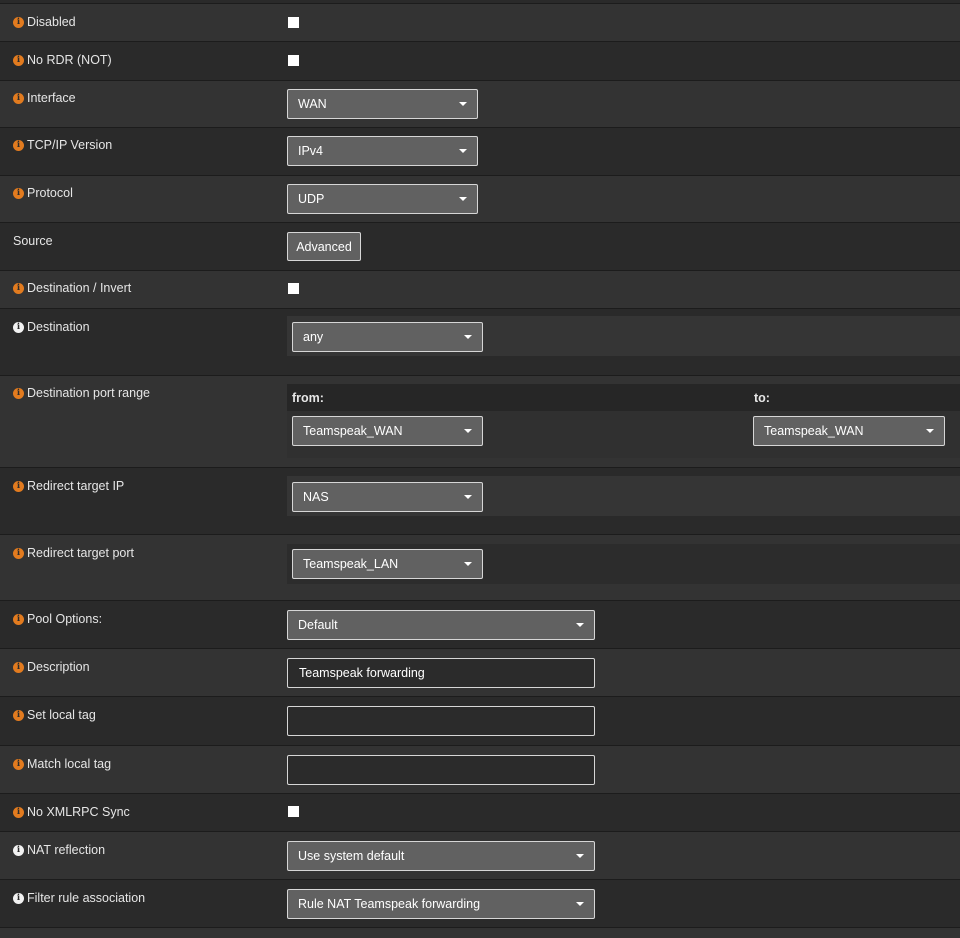  What do you see at coordinates (50, 193) in the screenshot?
I see `field-label: Protocol` at bounding box center [50, 193].